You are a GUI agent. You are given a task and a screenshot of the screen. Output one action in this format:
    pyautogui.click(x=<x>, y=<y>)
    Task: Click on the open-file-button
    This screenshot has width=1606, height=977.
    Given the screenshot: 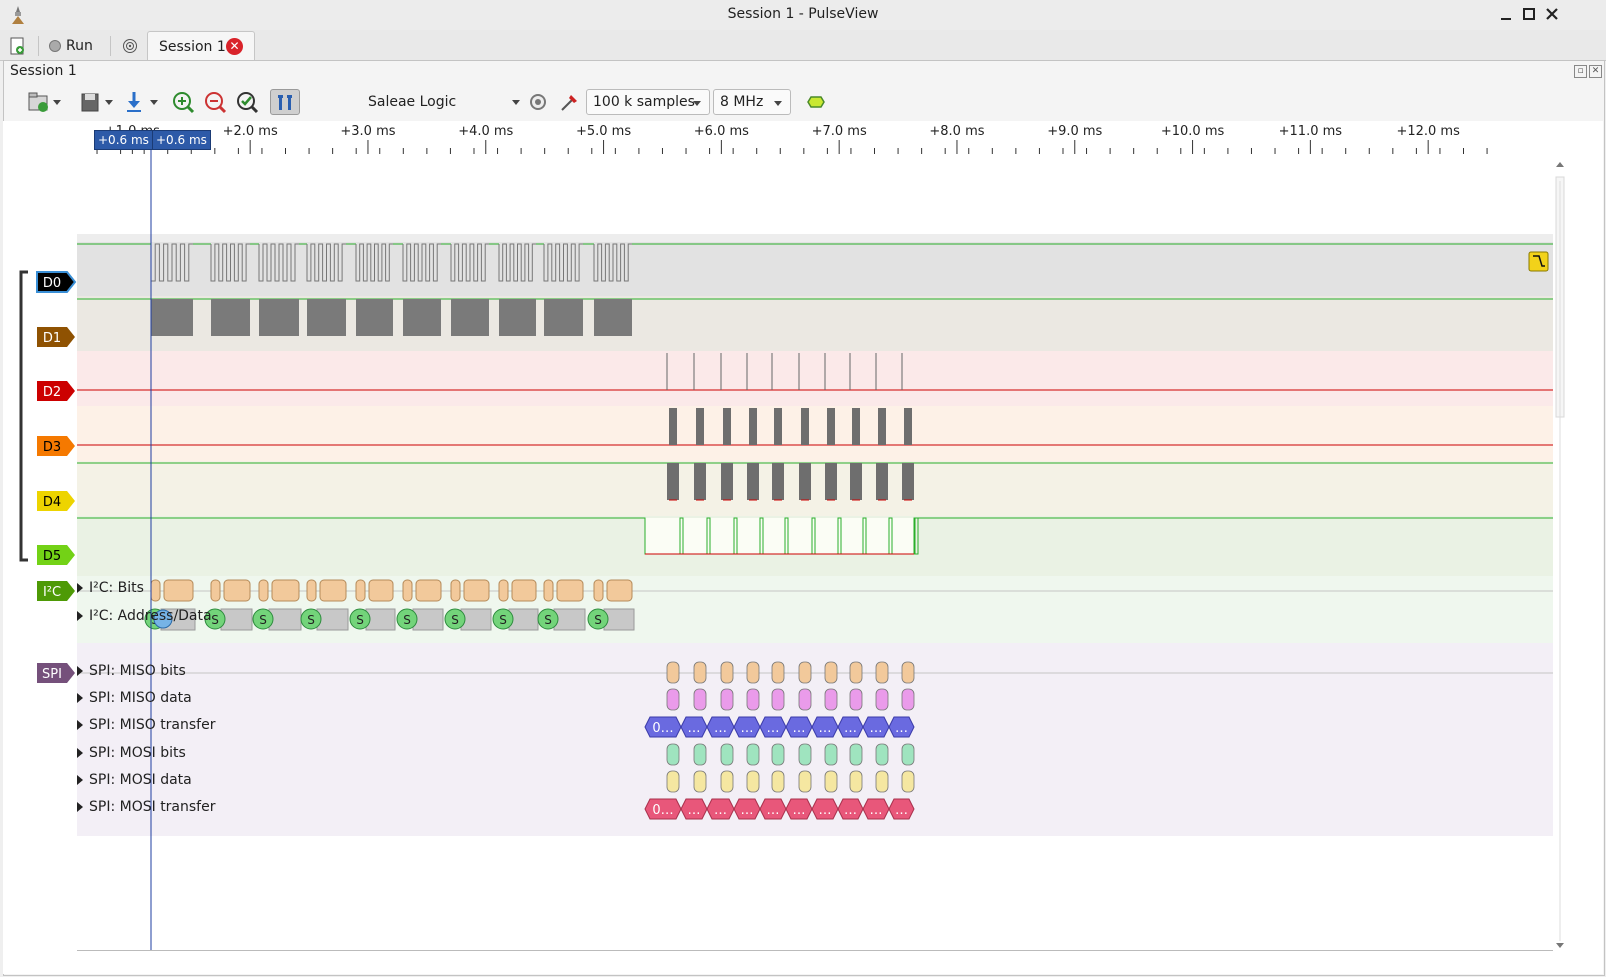 What is the action you would take?
    pyautogui.click(x=43, y=102)
    